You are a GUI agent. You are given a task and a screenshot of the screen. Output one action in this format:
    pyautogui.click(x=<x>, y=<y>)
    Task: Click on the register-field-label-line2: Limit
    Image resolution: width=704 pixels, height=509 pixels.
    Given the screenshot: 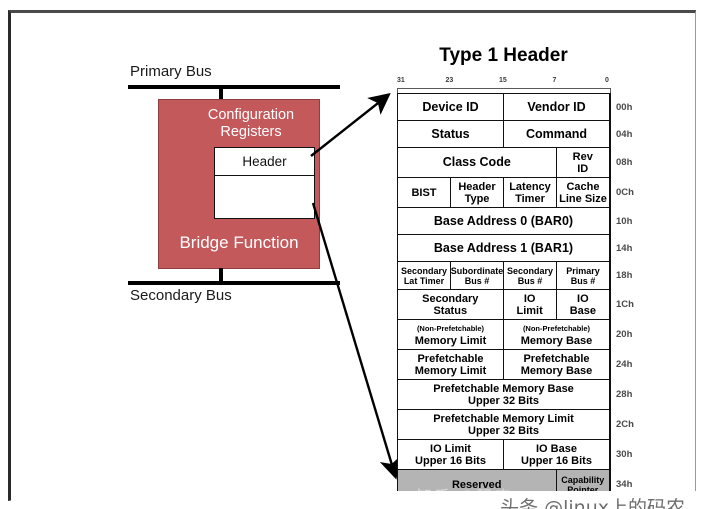 What is the action you would take?
    pyautogui.click(x=529, y=310)
    